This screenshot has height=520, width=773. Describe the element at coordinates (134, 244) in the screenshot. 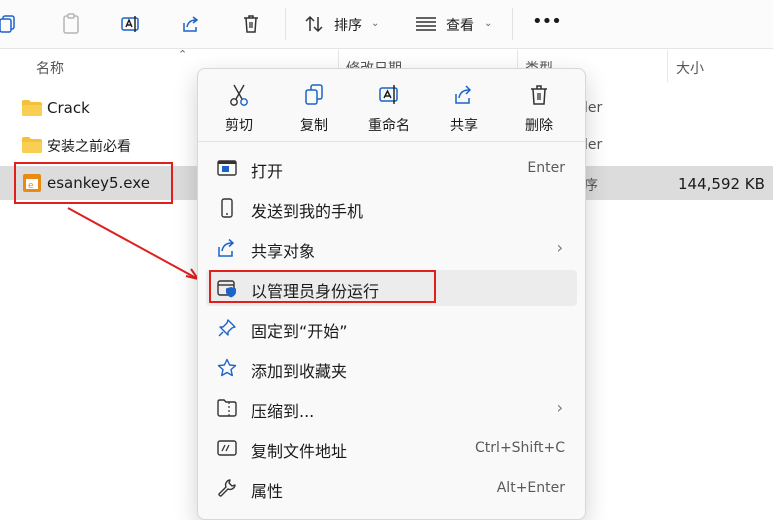

I see `annotation-arrow` at that location.